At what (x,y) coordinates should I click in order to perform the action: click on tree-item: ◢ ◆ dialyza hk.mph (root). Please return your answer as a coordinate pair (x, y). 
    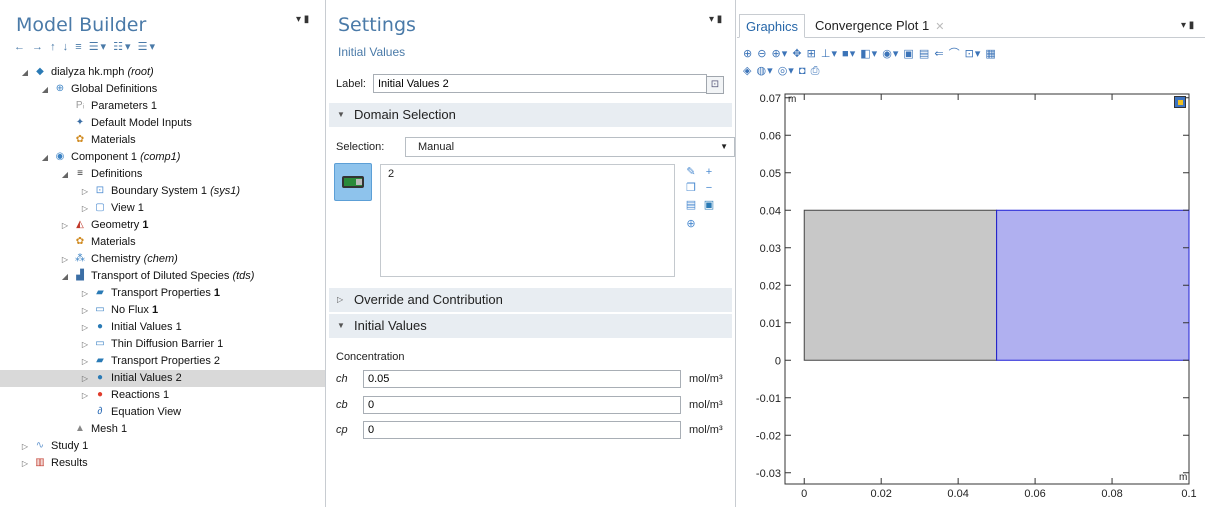
    Looking at the image, I should click on (162, 72).